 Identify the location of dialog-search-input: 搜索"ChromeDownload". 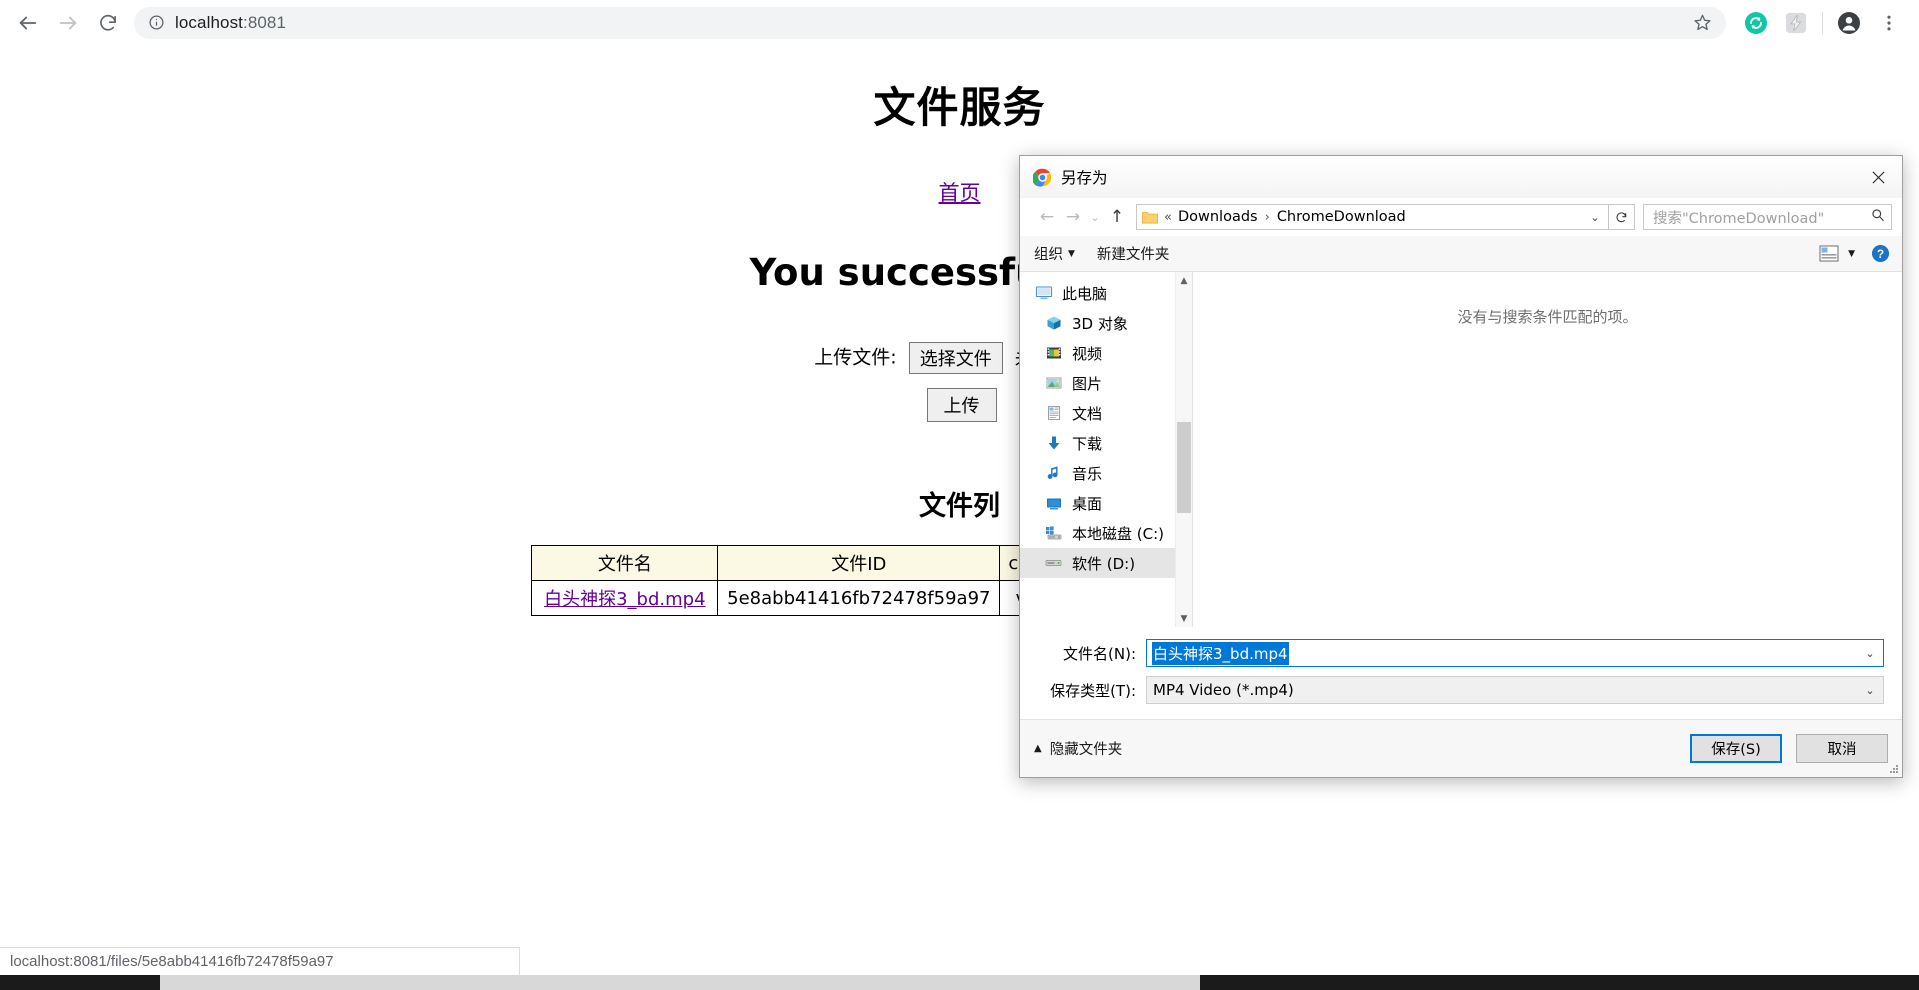
(1767, 217).